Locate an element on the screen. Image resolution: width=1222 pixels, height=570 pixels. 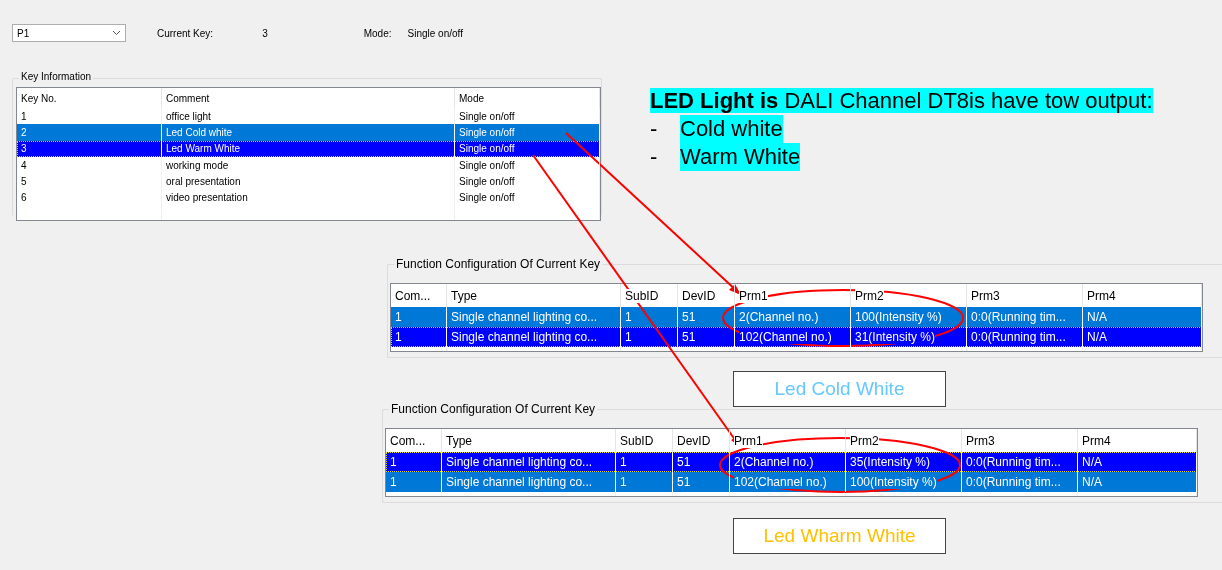
table-row: 1 Single channel lighting co... 1 51 102(Channel no.) 31(Intensity %) 0:0(Running tim... N/A is located at coordinates (796, 337).